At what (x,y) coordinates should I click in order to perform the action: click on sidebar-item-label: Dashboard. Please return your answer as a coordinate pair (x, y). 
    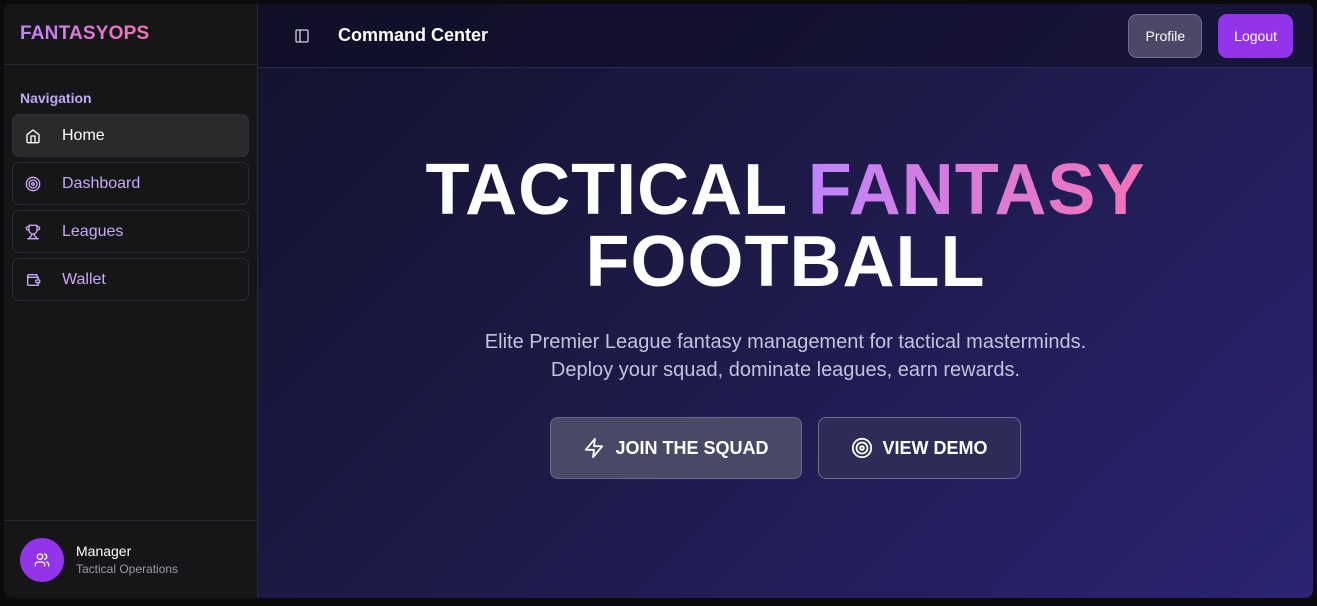
    Looking at the image, I should click on (101, 183).